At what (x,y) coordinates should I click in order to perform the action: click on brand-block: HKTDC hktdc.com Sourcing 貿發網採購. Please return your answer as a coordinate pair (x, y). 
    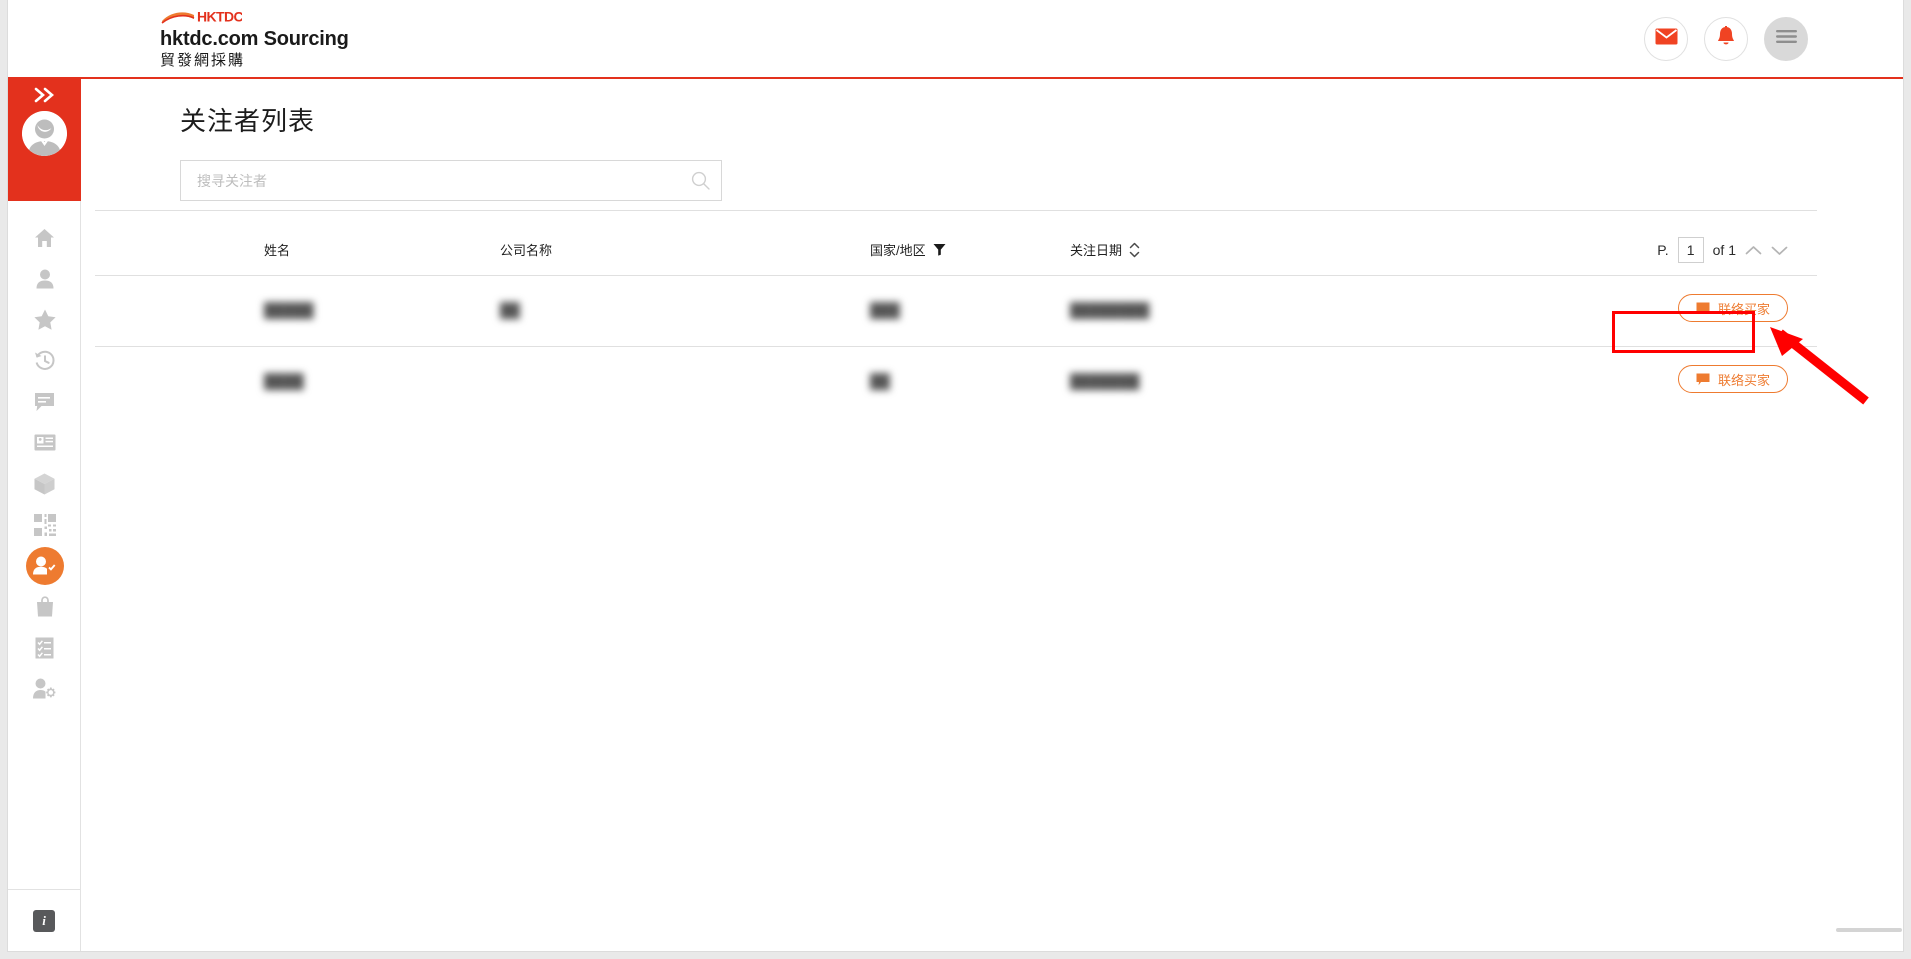
    Looking at the image, I should click on (254, 39).